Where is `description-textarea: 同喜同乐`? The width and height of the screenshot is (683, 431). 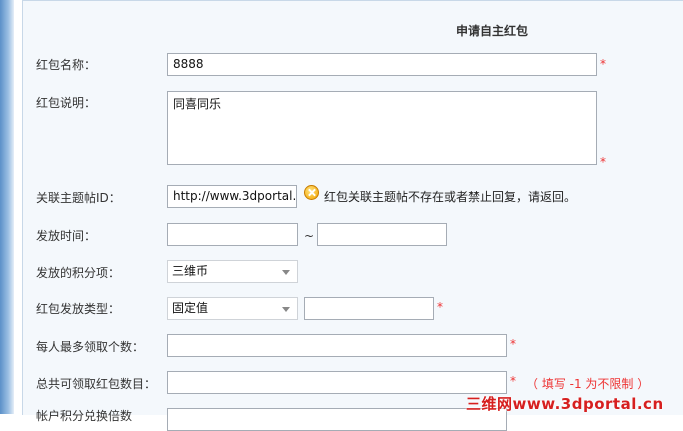
description-textarea: 同喜同乐 is located at coordinates (382, 128).